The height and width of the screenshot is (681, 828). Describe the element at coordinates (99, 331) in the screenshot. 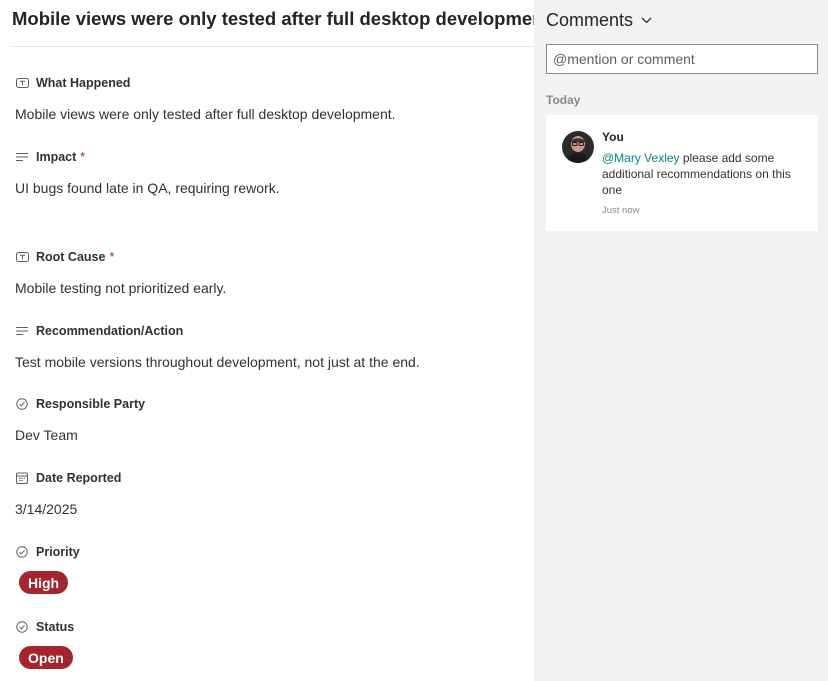

I see `field-label-recommendation: Recommendation/Action` at that location.